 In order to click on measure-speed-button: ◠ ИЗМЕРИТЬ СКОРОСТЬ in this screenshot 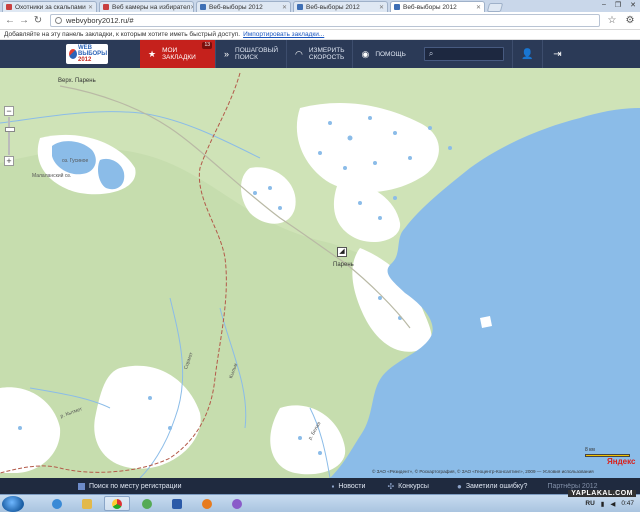, I will do `click(319, 54)`.